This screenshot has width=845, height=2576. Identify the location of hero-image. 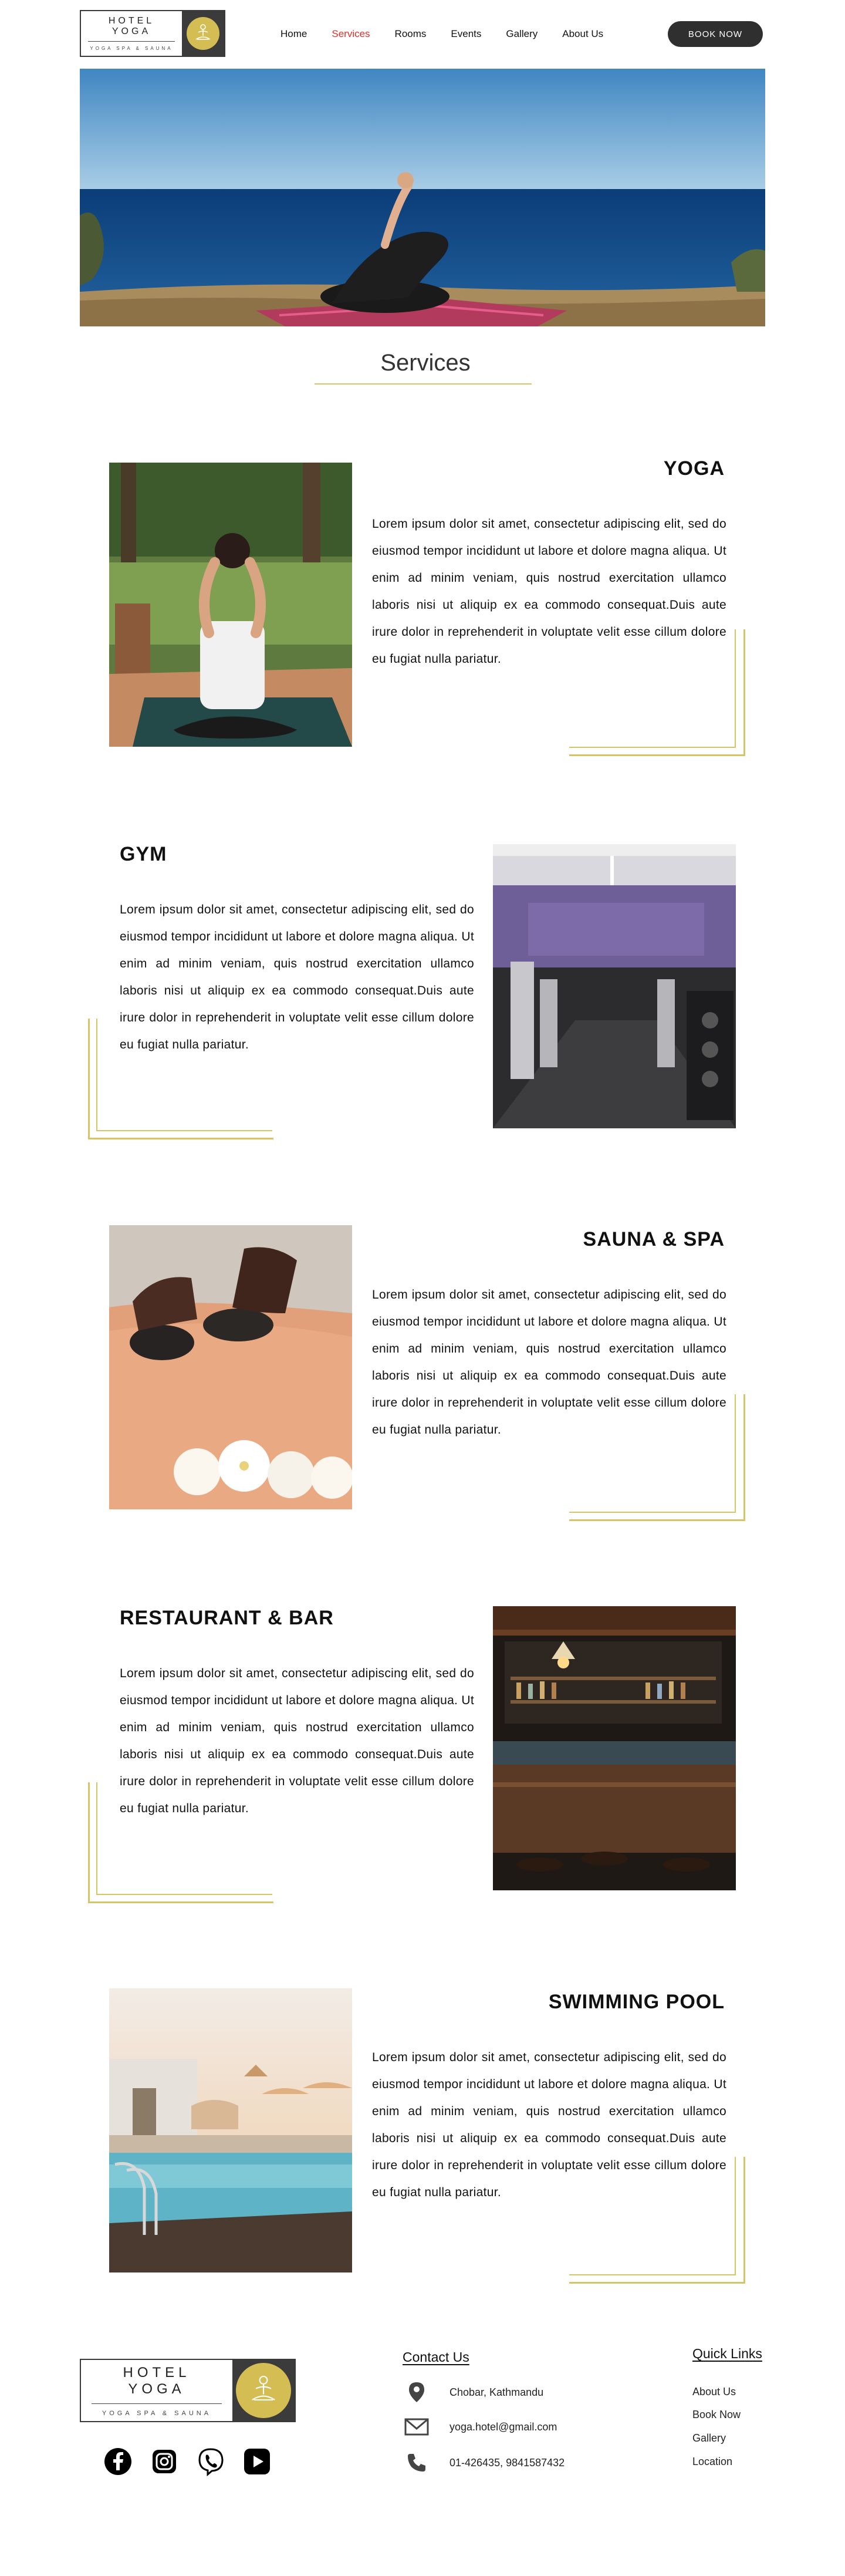
(422, 197).